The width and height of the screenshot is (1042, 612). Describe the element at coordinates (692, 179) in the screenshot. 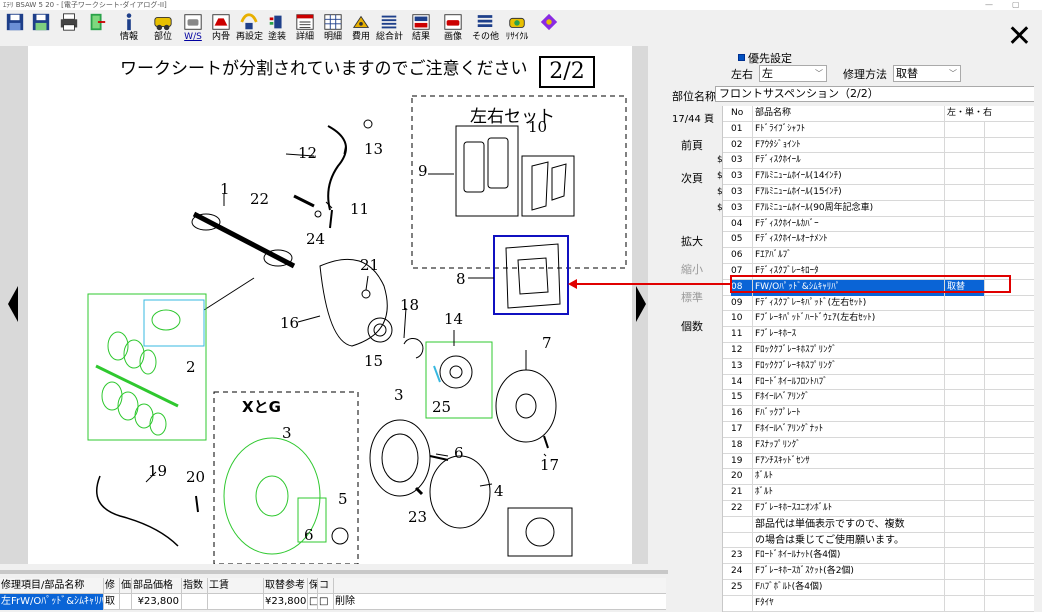

I see `next-page-button: 次頁` at that location.